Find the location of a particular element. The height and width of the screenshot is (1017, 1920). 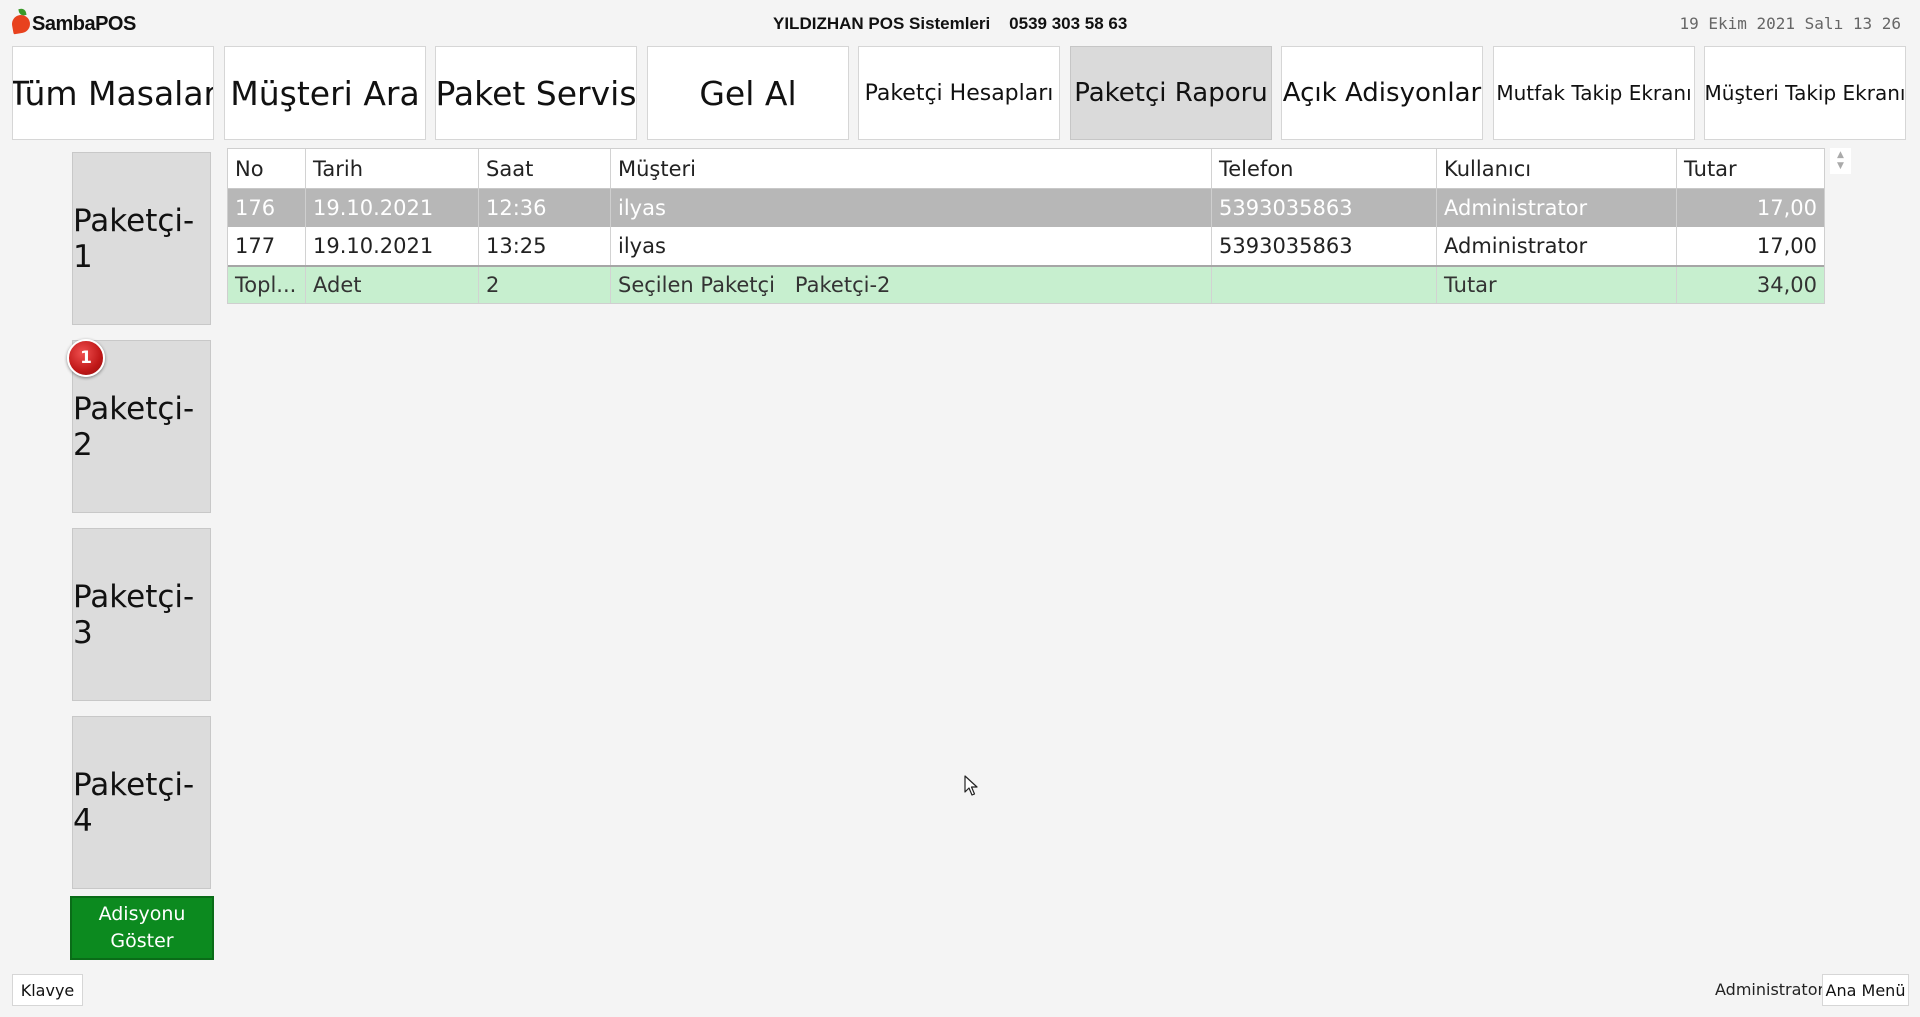

scroll-arrows-icon: ▲ ▼ is located at coordinates (1840, 161).